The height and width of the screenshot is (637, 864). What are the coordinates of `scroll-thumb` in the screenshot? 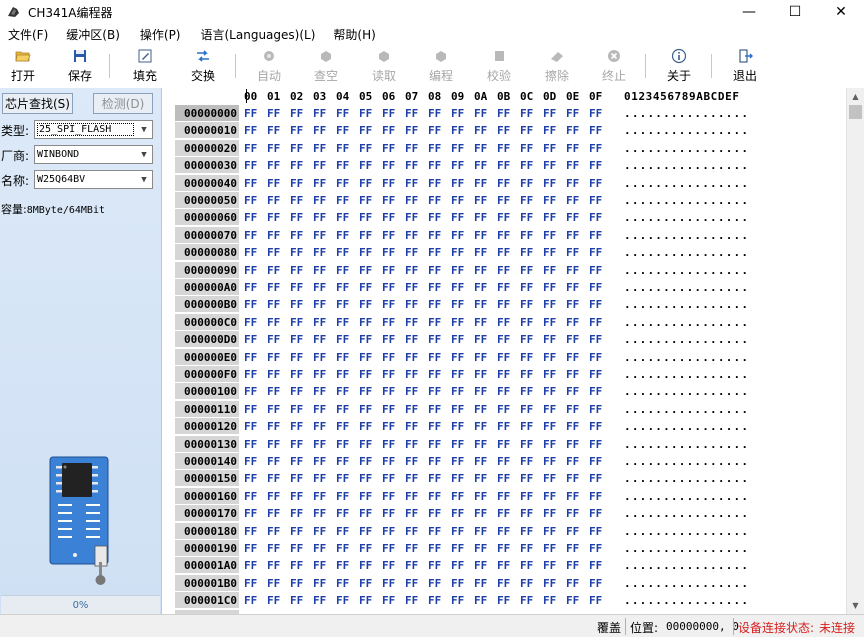 It's located at (855, 112).